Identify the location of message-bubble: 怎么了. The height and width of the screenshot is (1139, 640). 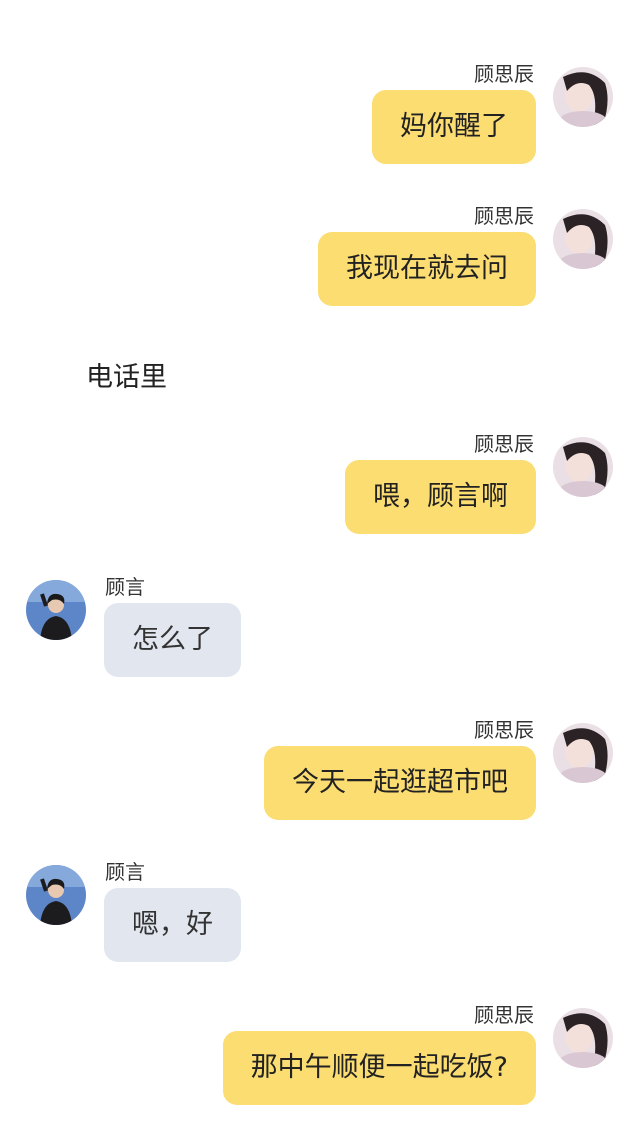
(172, 640).